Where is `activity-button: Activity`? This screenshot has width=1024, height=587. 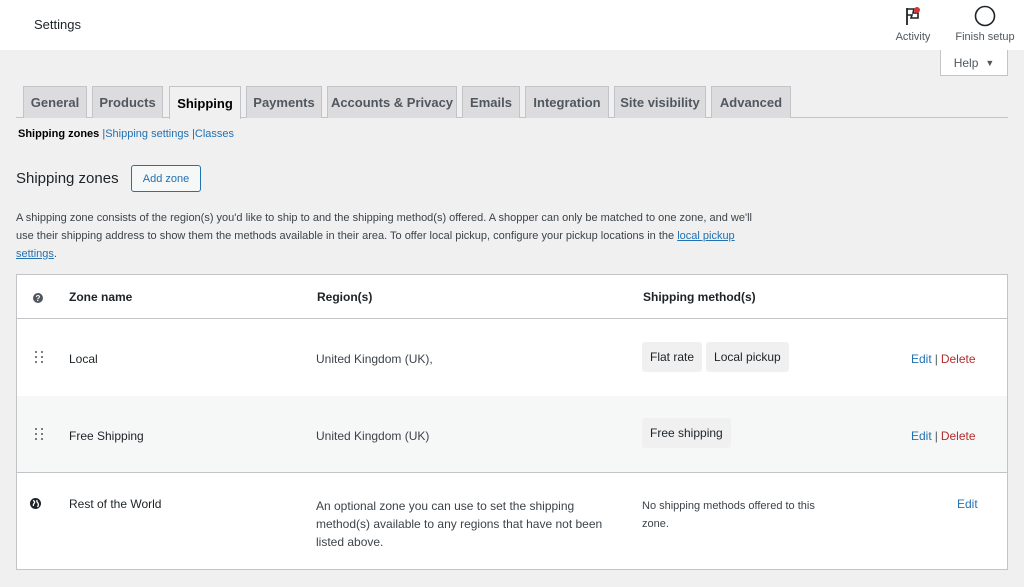 activity-button: Activity is located at coordinates (913, 23).